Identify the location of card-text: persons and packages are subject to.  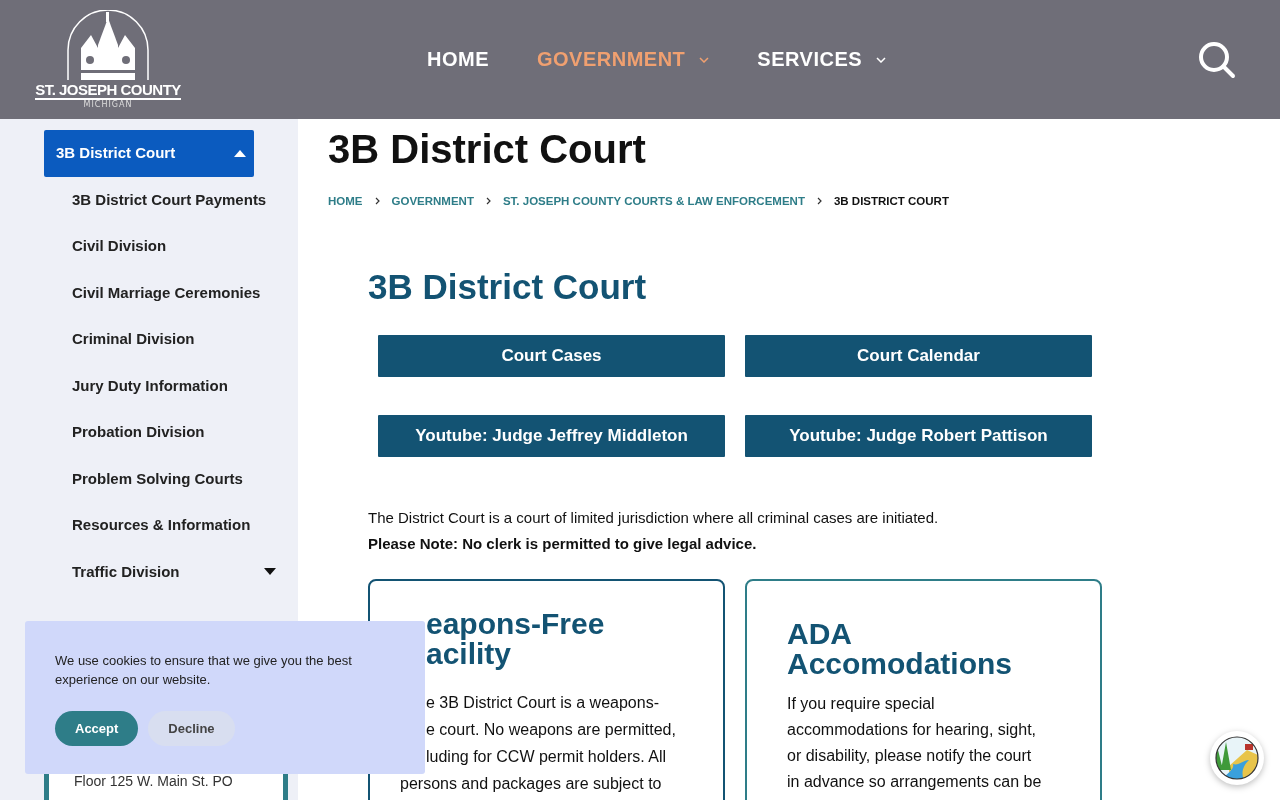
(531, 784).